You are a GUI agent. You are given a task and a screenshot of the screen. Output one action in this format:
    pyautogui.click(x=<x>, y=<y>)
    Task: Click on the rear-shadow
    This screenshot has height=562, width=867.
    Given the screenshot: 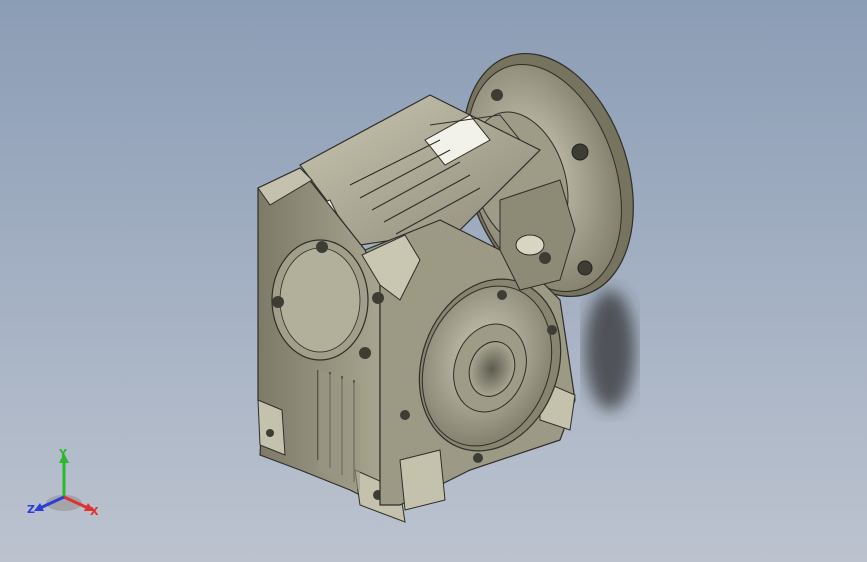 What is the action you would take?
    pyautogui.click(x=610, y=350)
    